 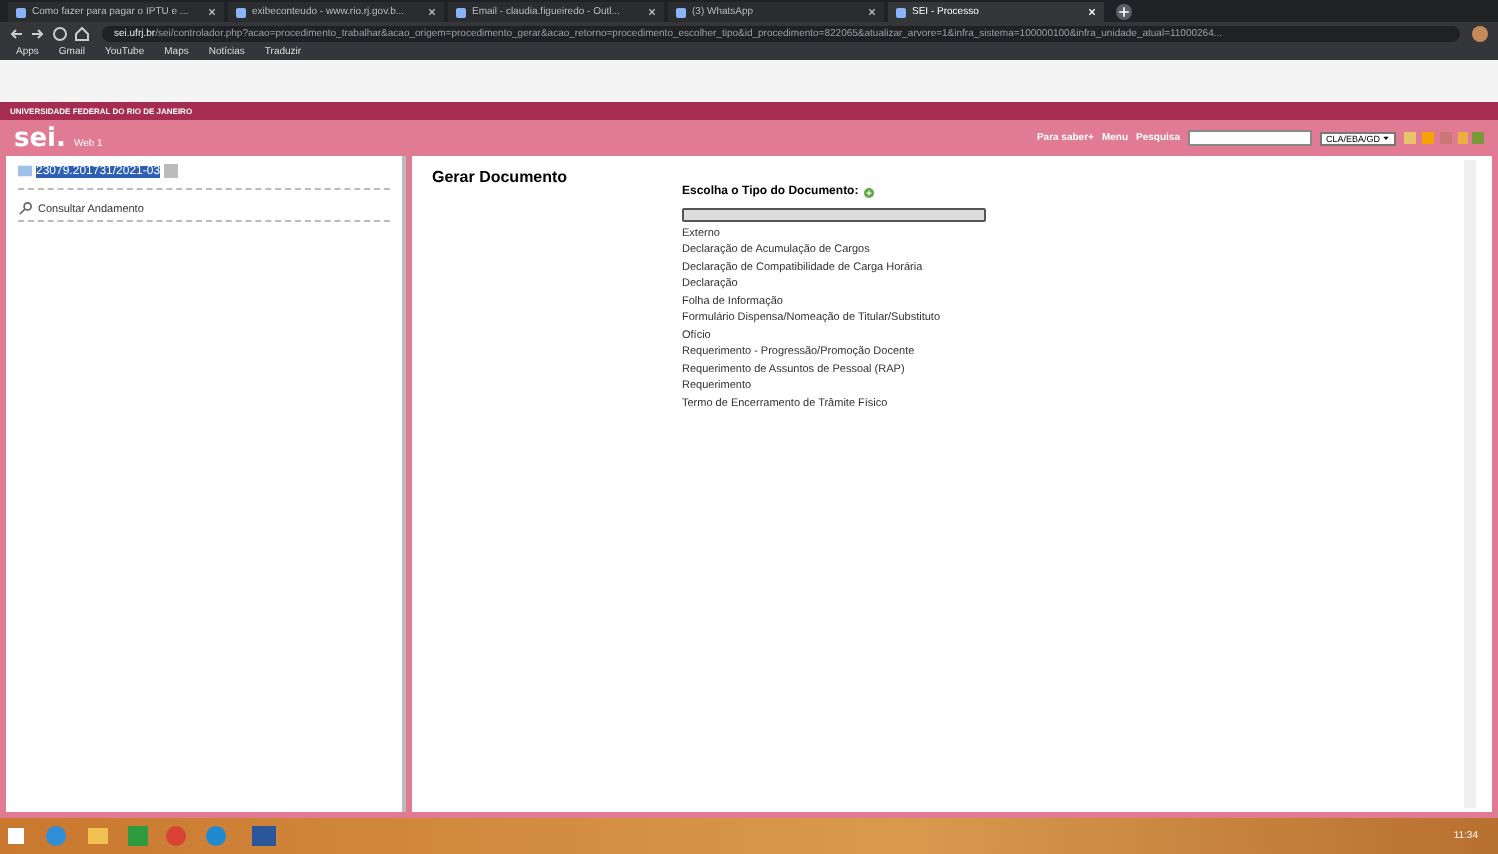 I want to click on add-icon, so click(x=869, y=192).